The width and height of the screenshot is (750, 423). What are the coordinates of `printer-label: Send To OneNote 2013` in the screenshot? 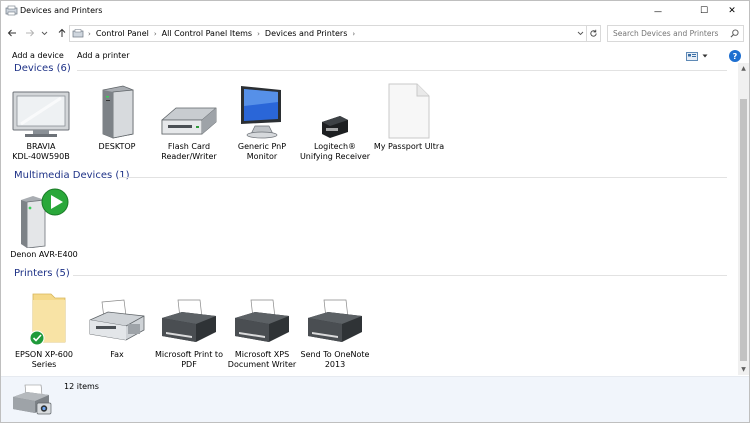 It's located at (335, 359).